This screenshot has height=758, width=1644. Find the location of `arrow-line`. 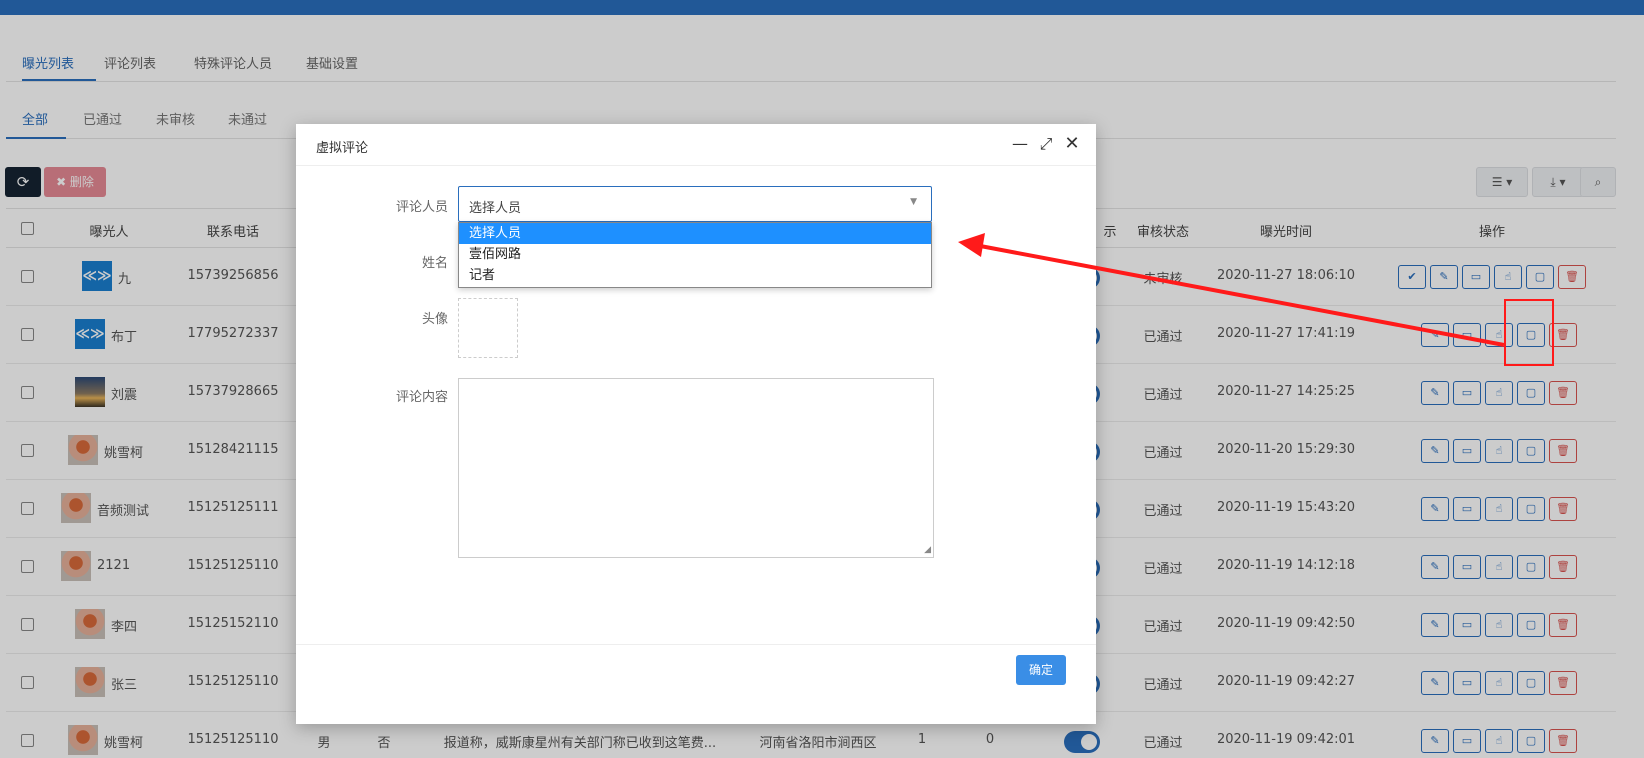

arrow-line is located at coordinates (1239, 295).